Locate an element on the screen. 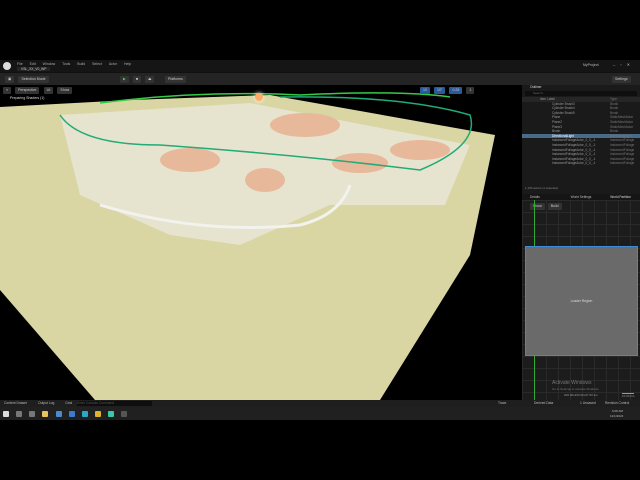 This screenshot has height=480, width=640. platforms-dropdown: Platforms is located at coordinates (175, 79).